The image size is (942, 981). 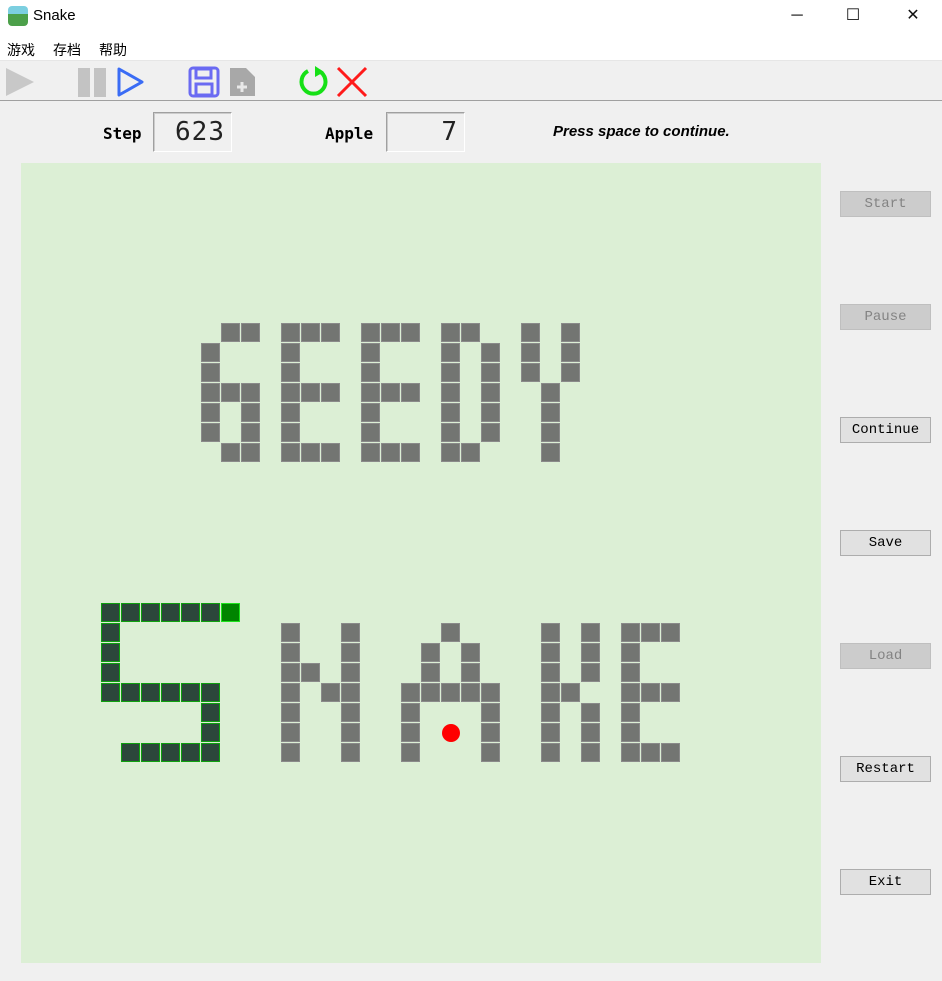 I want to click on start-button: Start, so click(x=885, y=204).